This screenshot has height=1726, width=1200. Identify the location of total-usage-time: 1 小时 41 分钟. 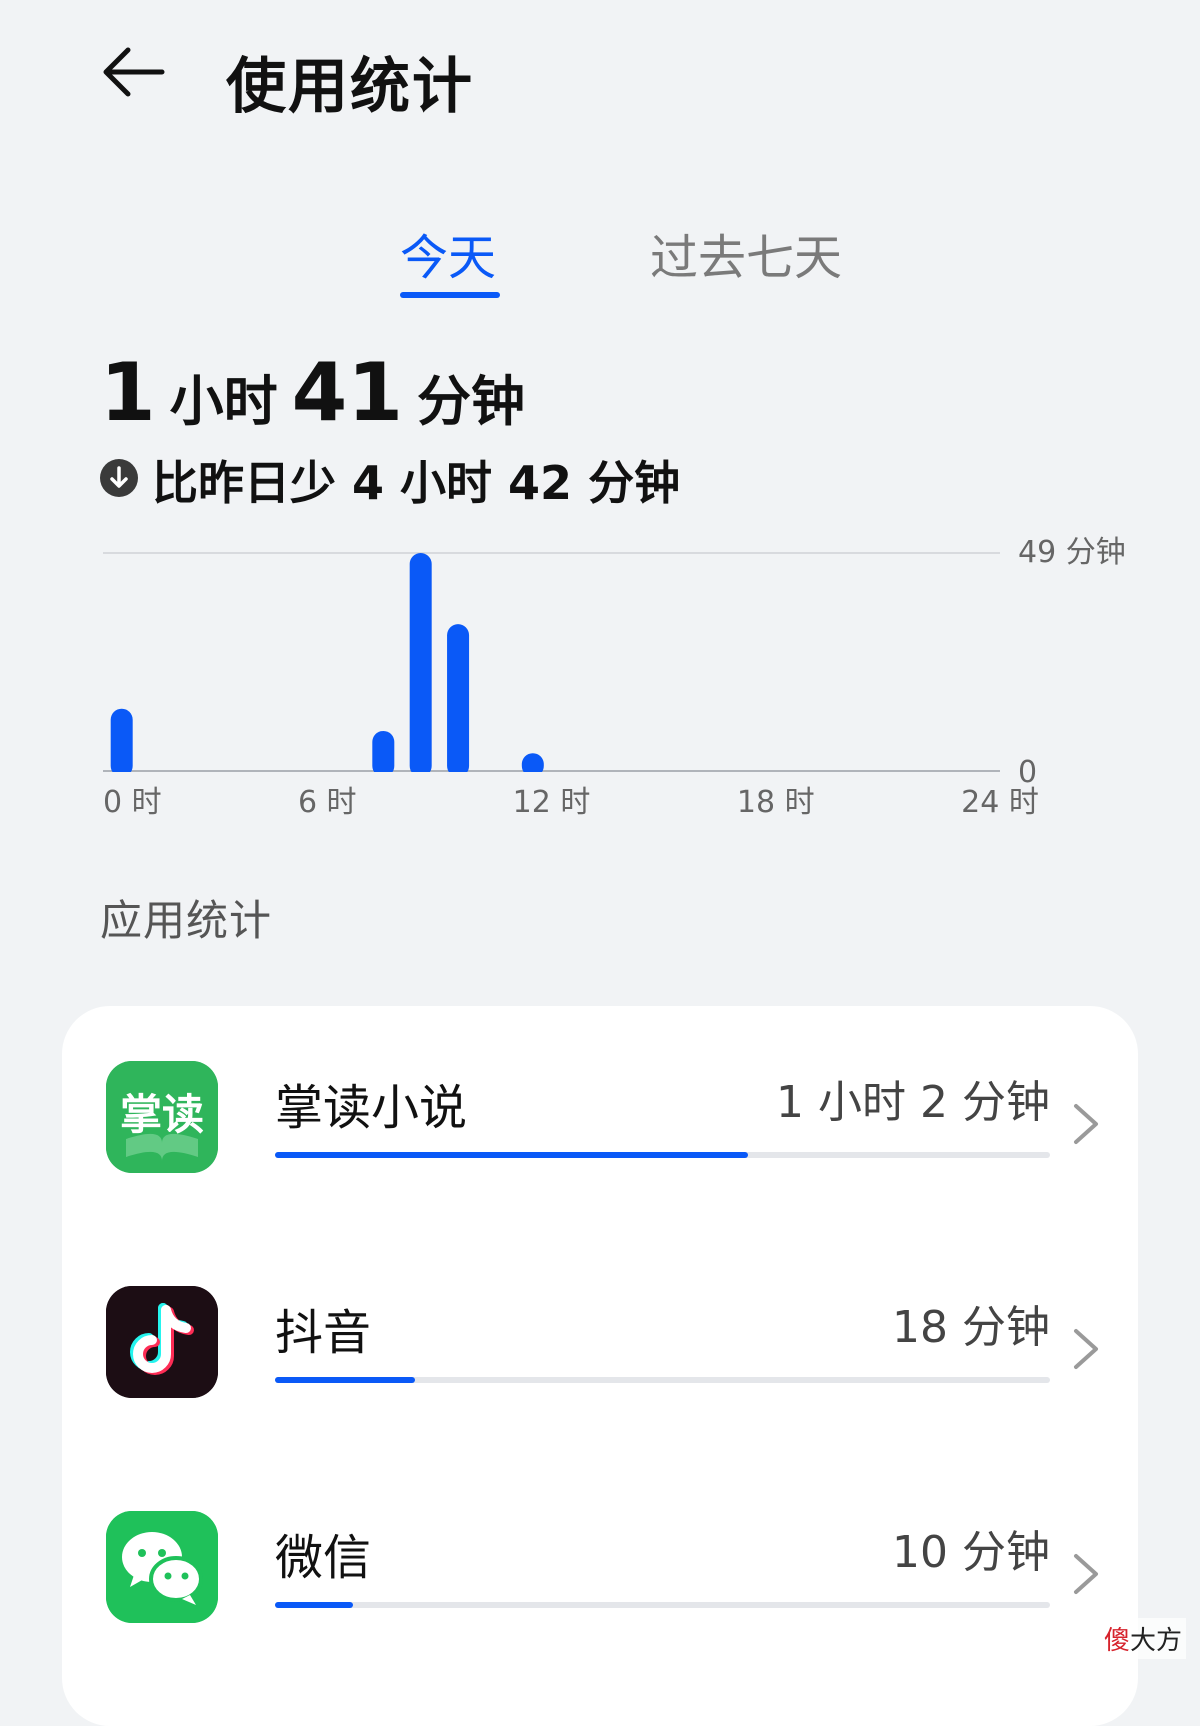
(319, 392).